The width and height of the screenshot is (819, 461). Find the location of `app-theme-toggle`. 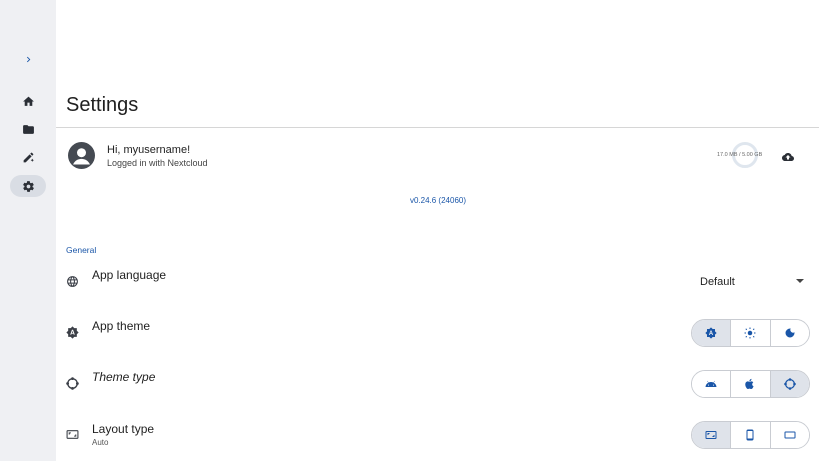

app-theme-toggle is located at coordinates (750, 333).